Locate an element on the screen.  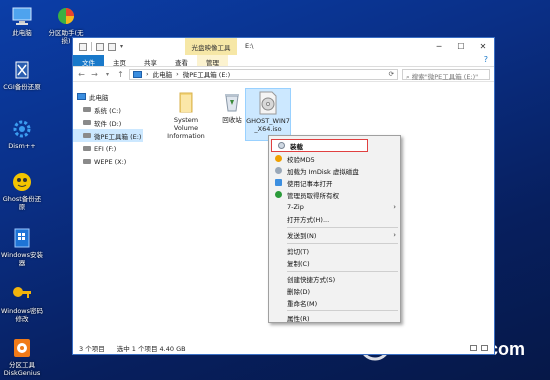
desktop-icon-this-pc: 此电脑 is located at coordinates (22, 20).